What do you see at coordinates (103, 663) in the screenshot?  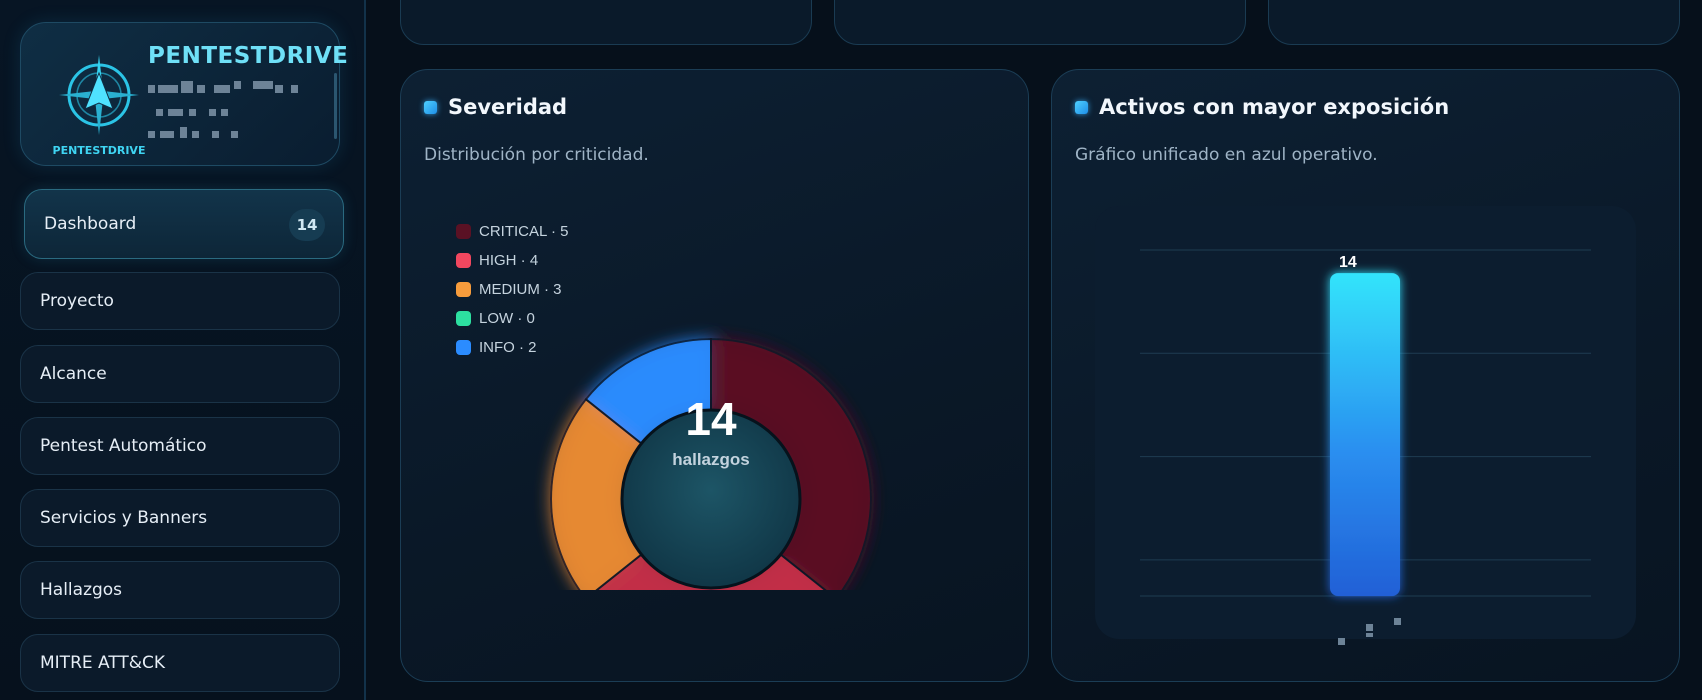 I see `sidebar-item-label: MITRE ATT&CK` at bounding box center [103, 663].